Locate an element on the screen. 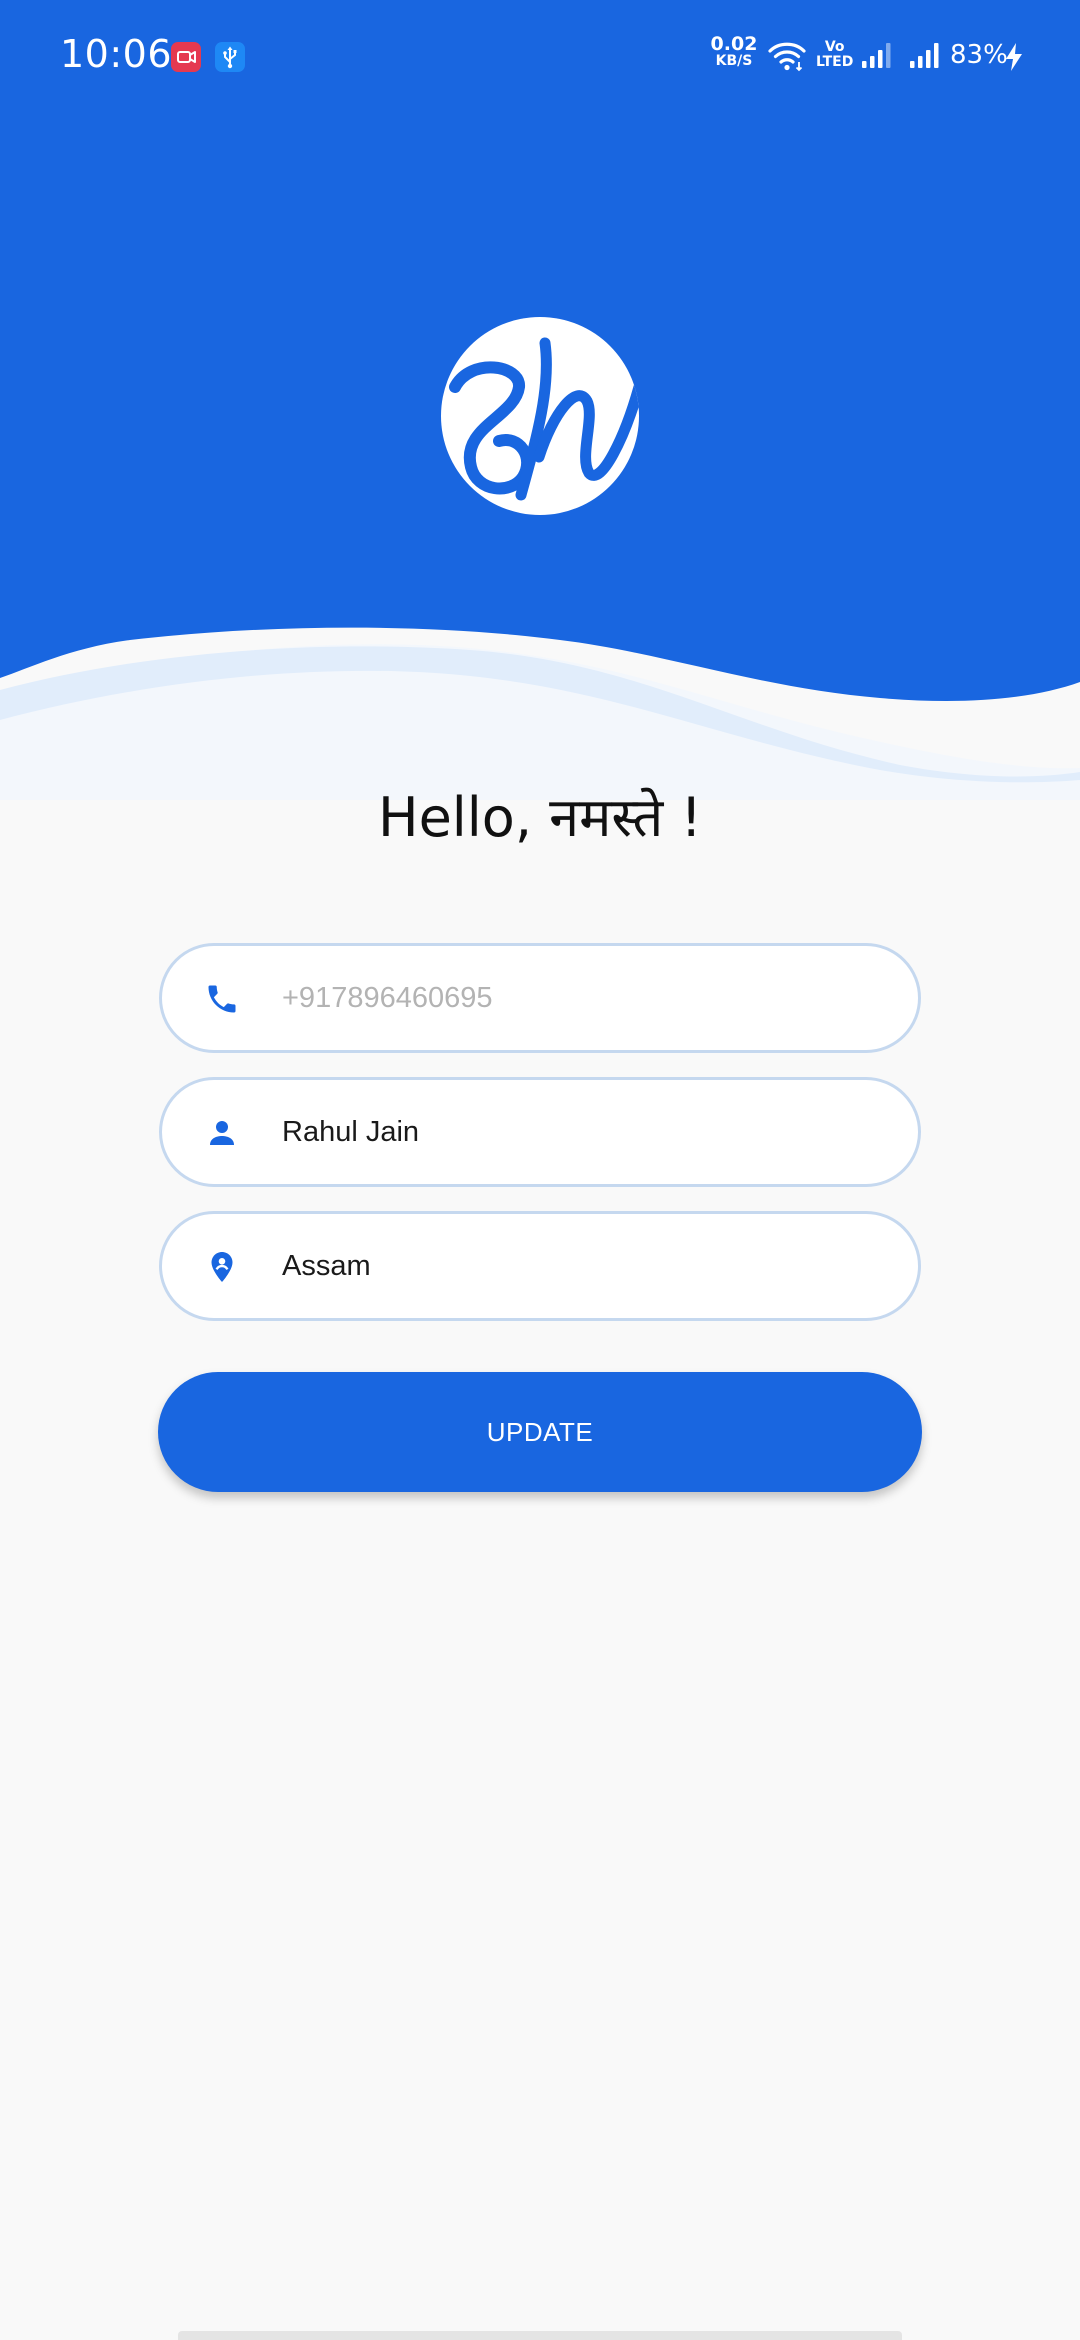 The width and height of the screenshot is (1080, 2340). state-input is located at coordinates (582, 1266).